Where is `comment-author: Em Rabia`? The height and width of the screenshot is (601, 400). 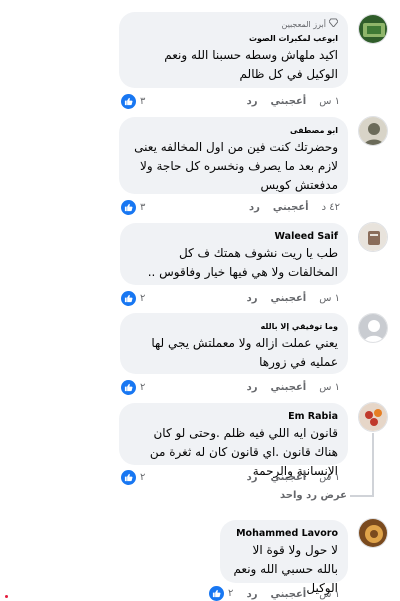
comment-author: Em Rabia is located at coordinates (233, 416).